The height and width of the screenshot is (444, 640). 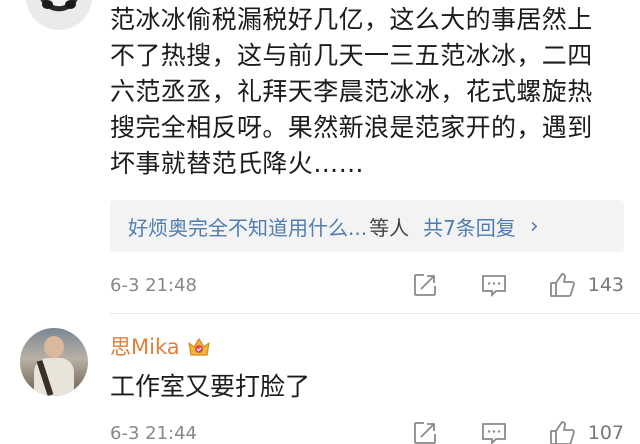 I want to click on comment-timestamp: 6-3 21:44, so click(x=153, y=433).